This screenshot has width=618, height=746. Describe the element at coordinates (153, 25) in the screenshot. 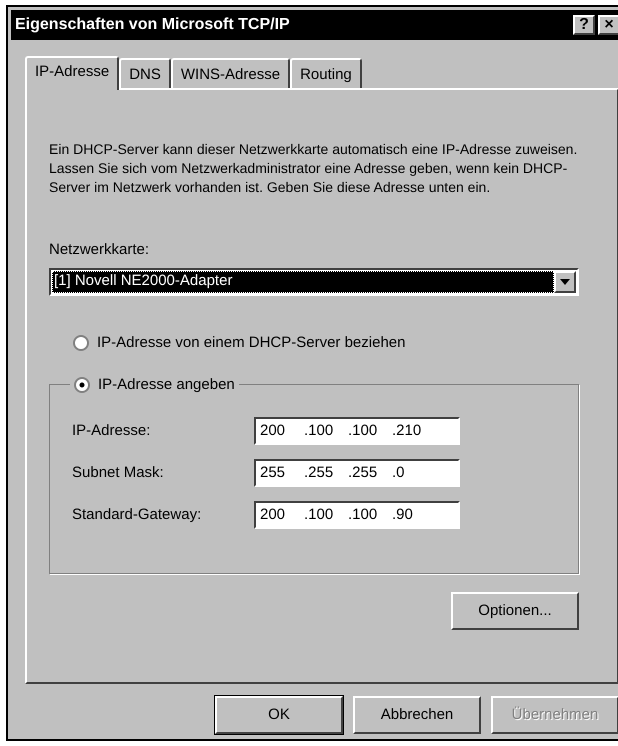

I see `window-title: Eigenschaften von Microsoft TCP/IP` at that location.